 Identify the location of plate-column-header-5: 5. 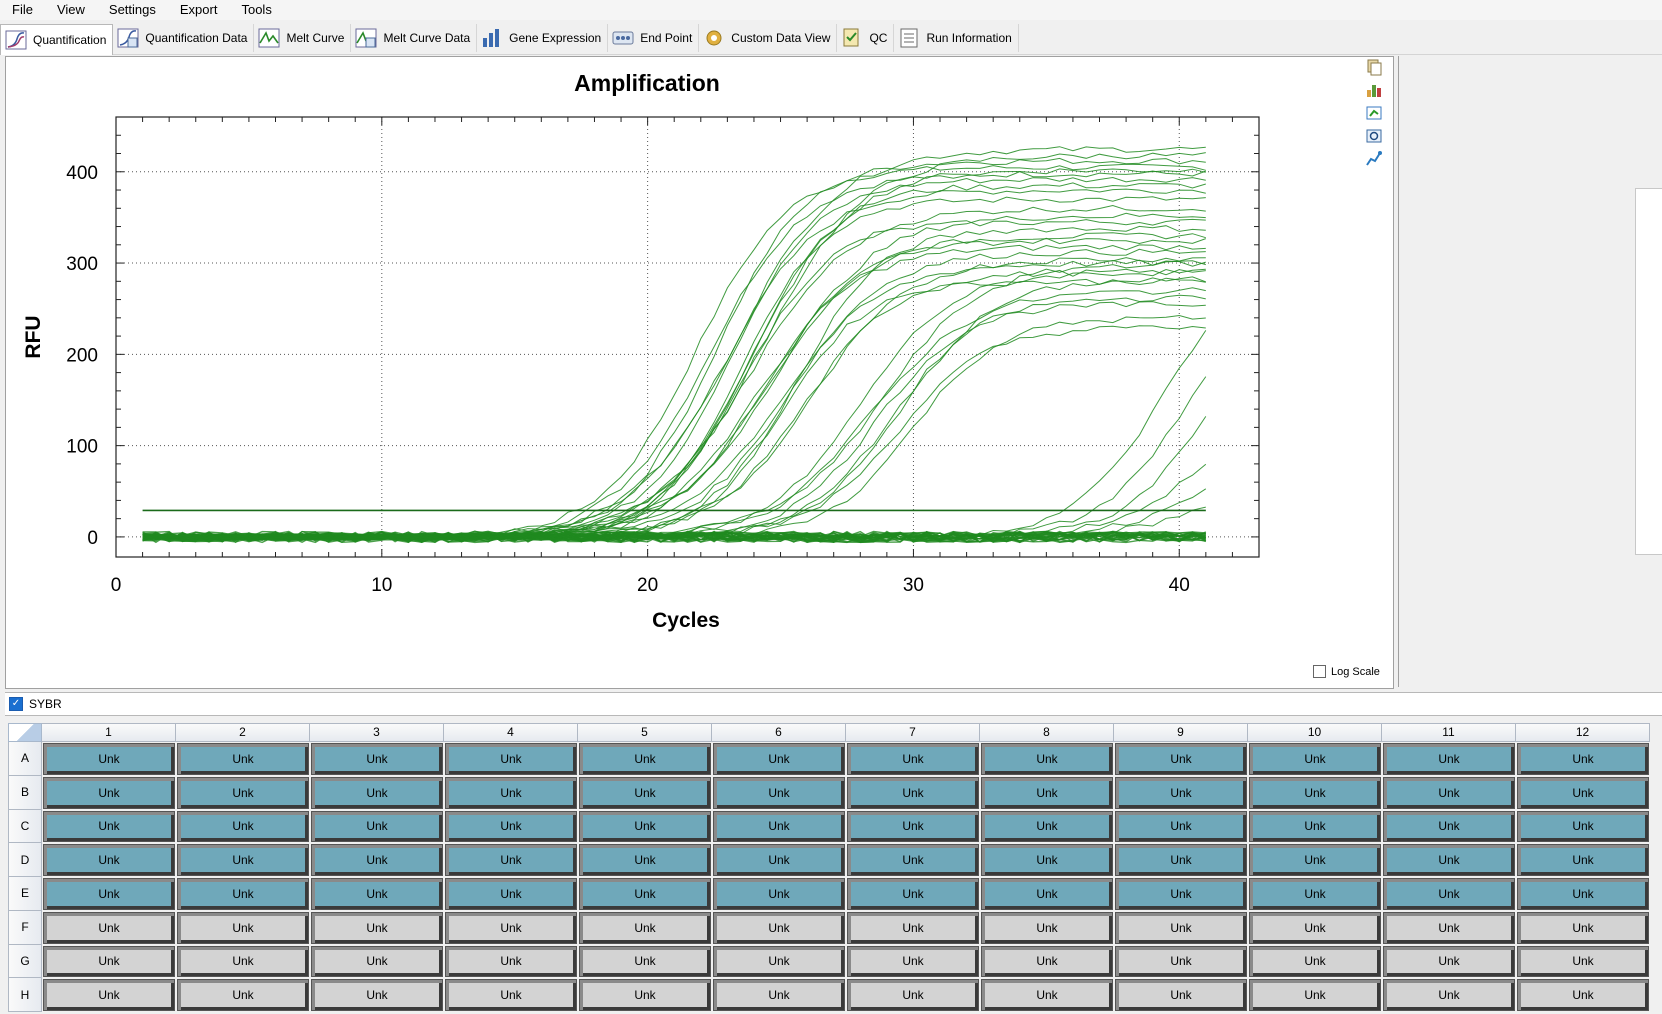
(645, 732).